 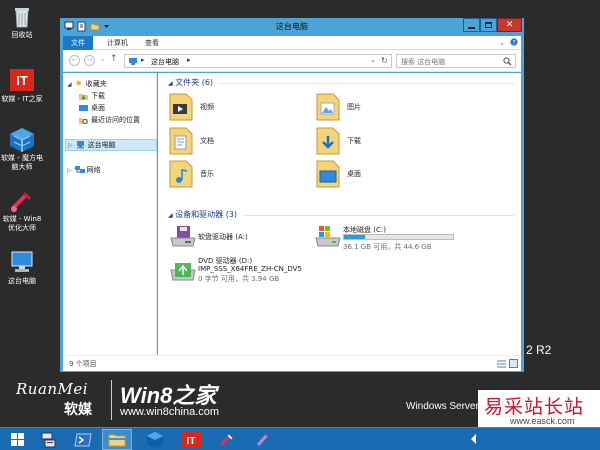 What do you see at coordinates (22, 210) in the screenshot?
I see `desktop-icon-win8-optimizer: 软媒 - Win8优化大师` at bounding box center [22, 210].